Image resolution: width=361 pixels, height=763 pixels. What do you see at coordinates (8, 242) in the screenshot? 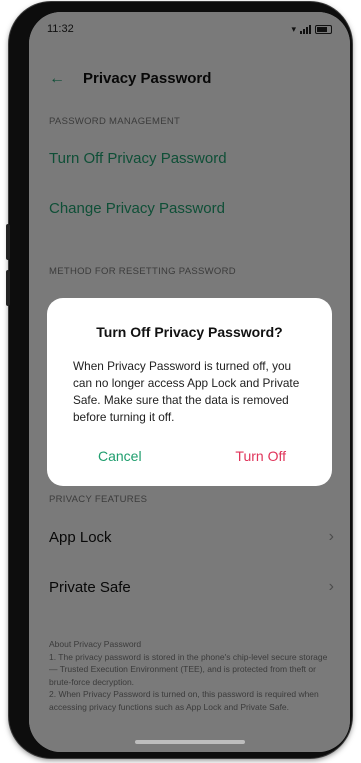
I see `side-button-upper` at bounding box center [8, 242].